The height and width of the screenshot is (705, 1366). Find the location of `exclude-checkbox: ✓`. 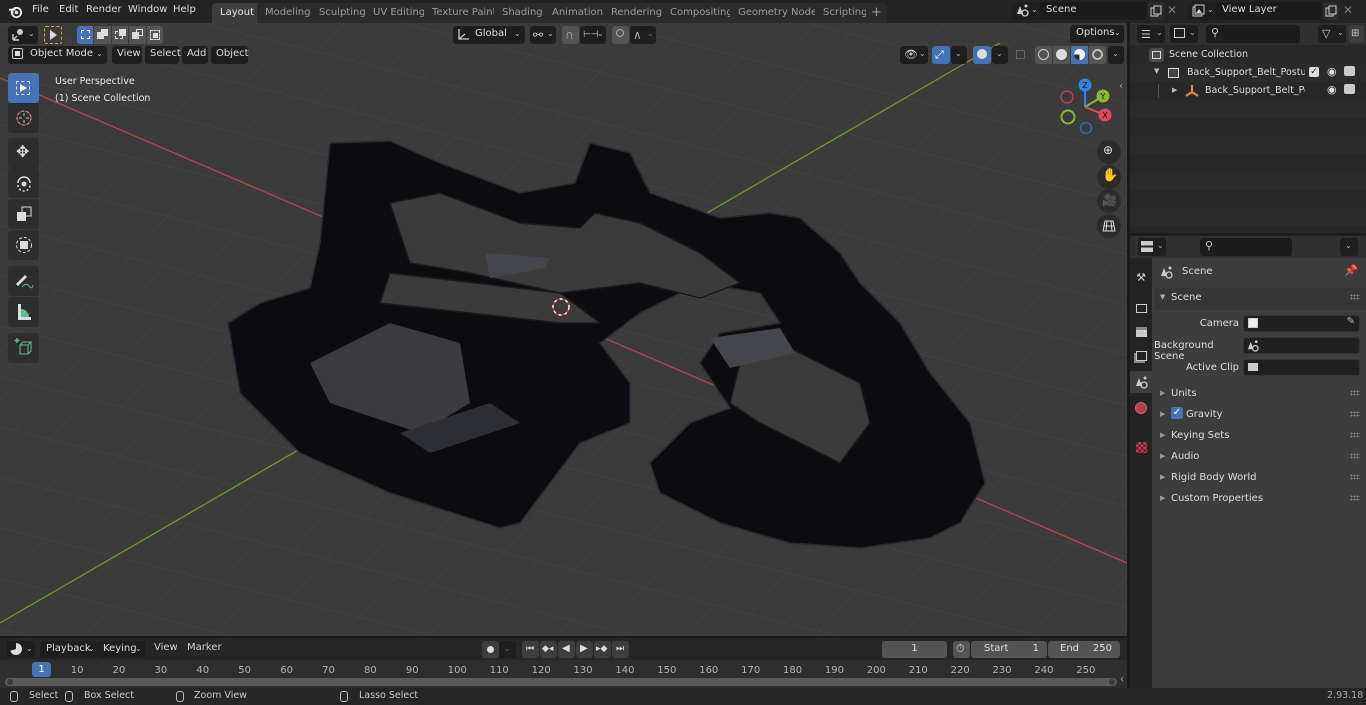

exclude-checkbox: ✓ is located at coordinates (1314, 72).